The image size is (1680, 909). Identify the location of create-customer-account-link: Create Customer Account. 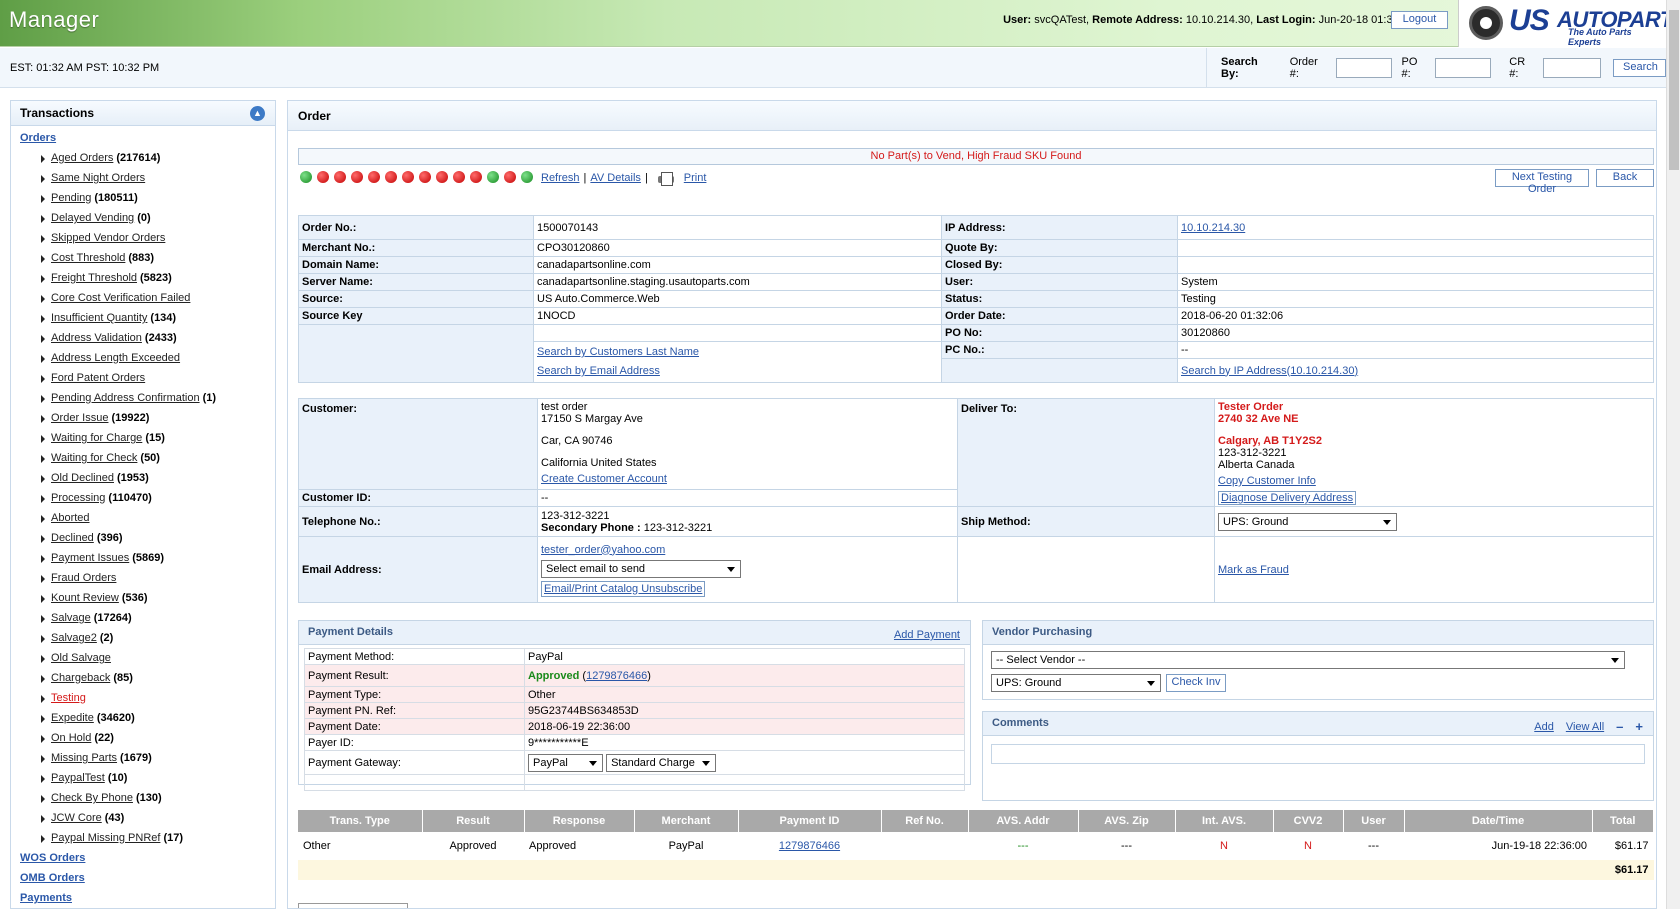
(604, 479).